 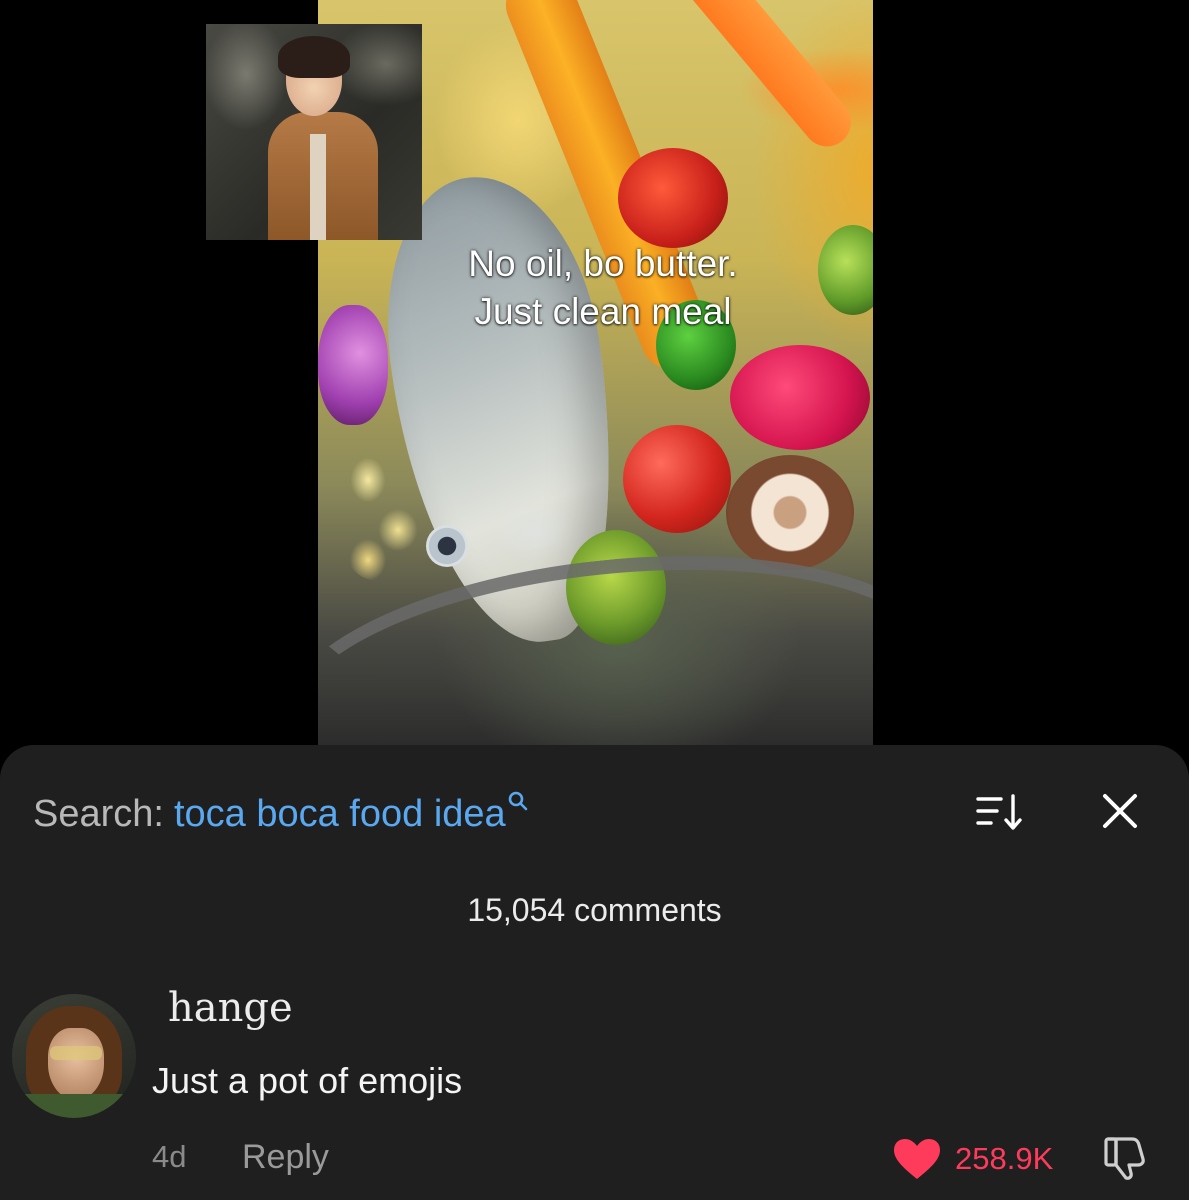 What do you see at coordinates (98, 814) in the screenshot?
I see `search-prefix: Search:` at bounding box center [98, 814].